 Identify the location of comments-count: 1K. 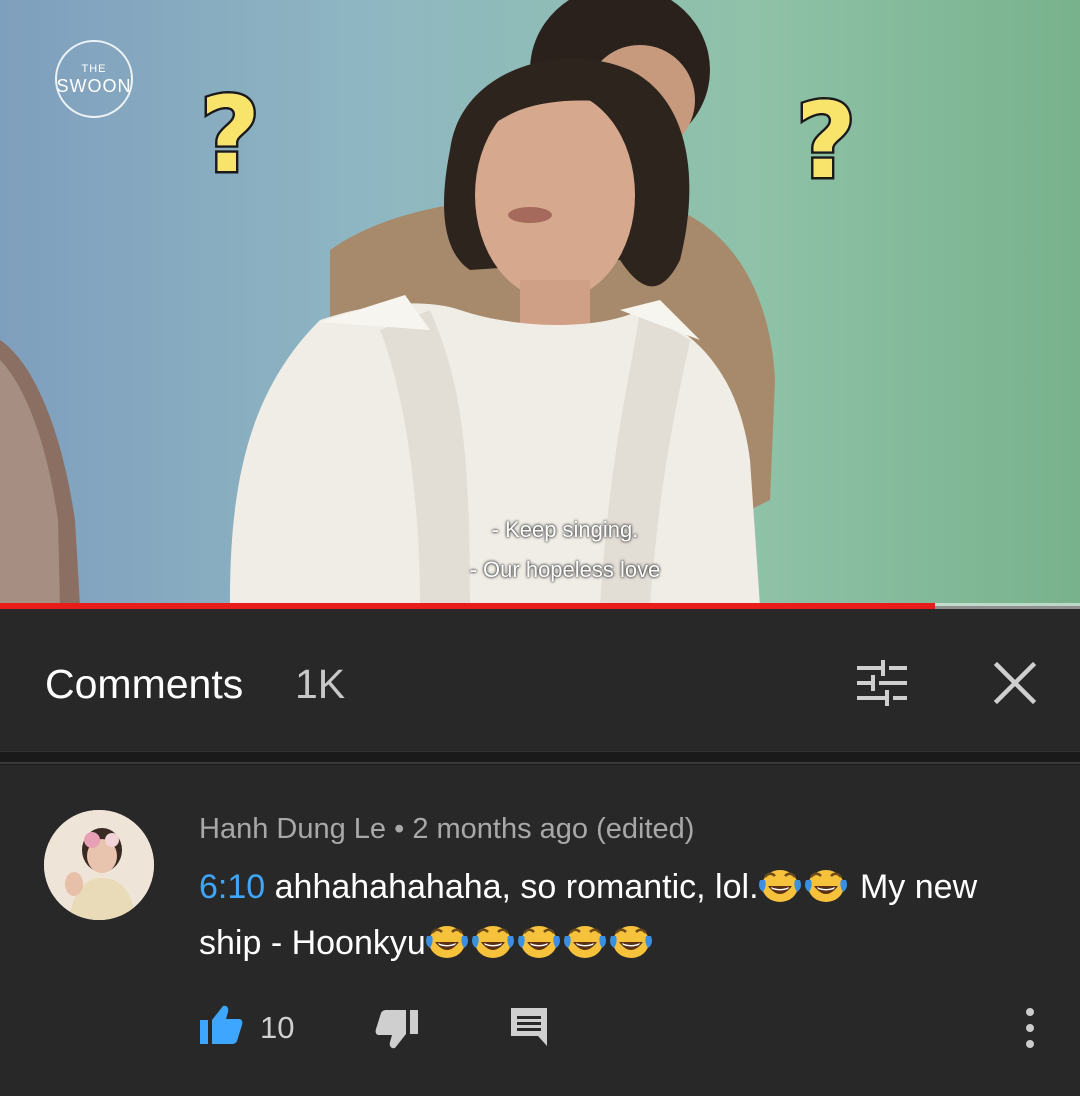
(320, 684).